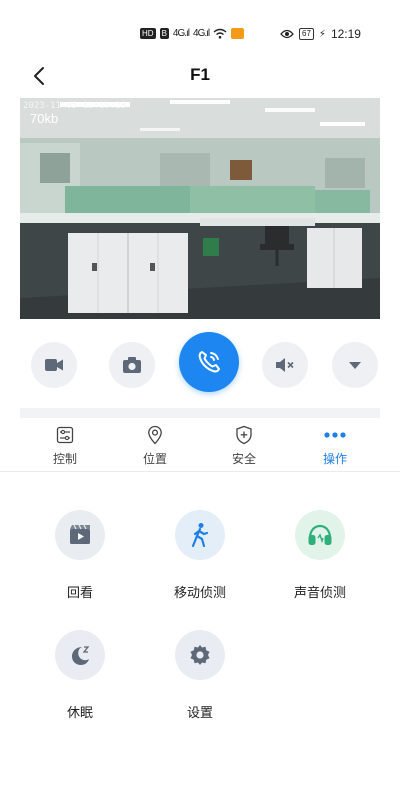  What do you see at coordinates (155, 435) in the screenshot?
I see `location-pin-icon` at bounding box center [155, 435].